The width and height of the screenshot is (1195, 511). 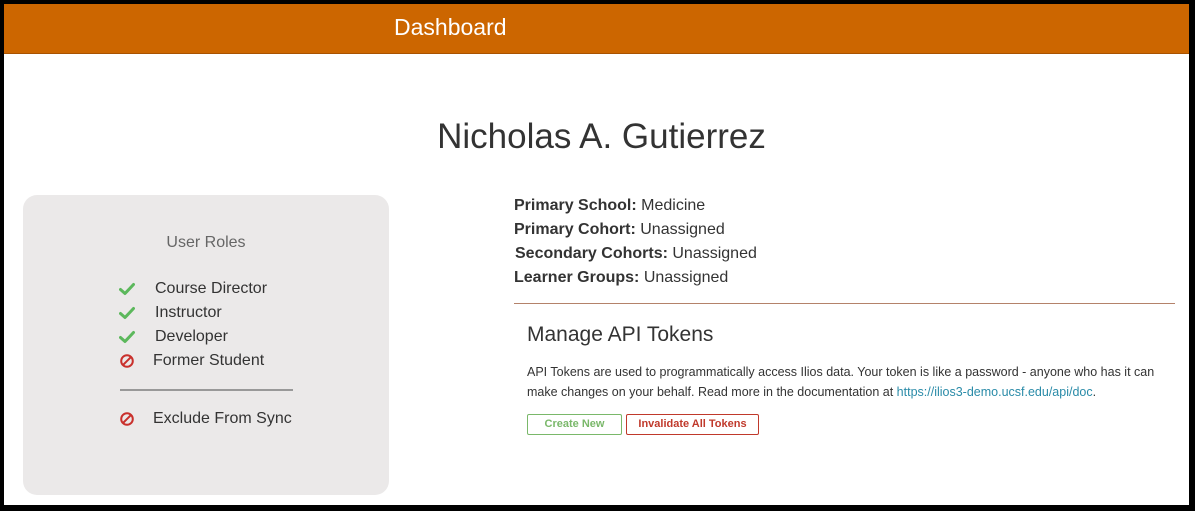 I want to click on role-course-director: Course Director, so click(x=193, y=289).